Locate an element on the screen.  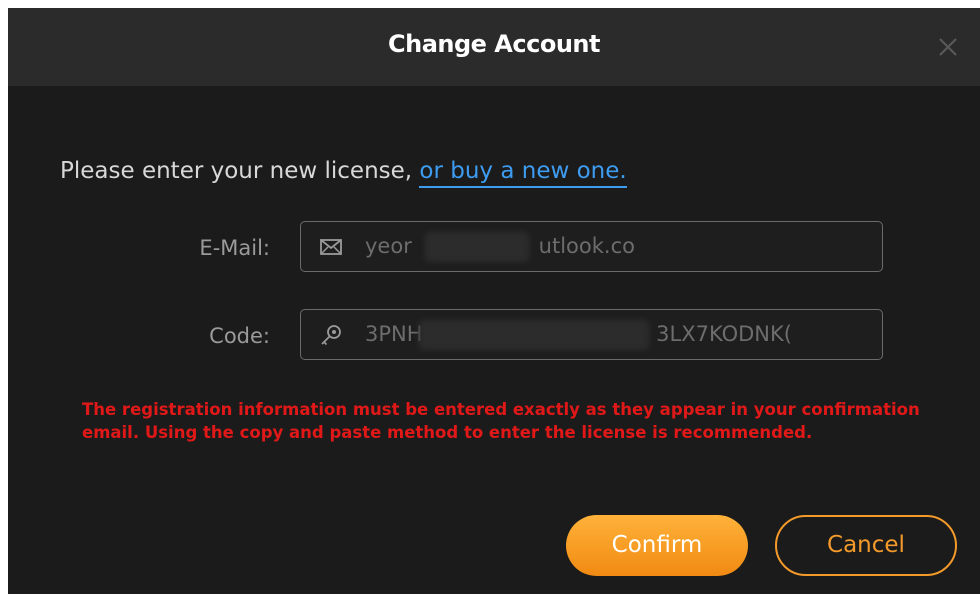
code-field is located at coordinates (591, 334).